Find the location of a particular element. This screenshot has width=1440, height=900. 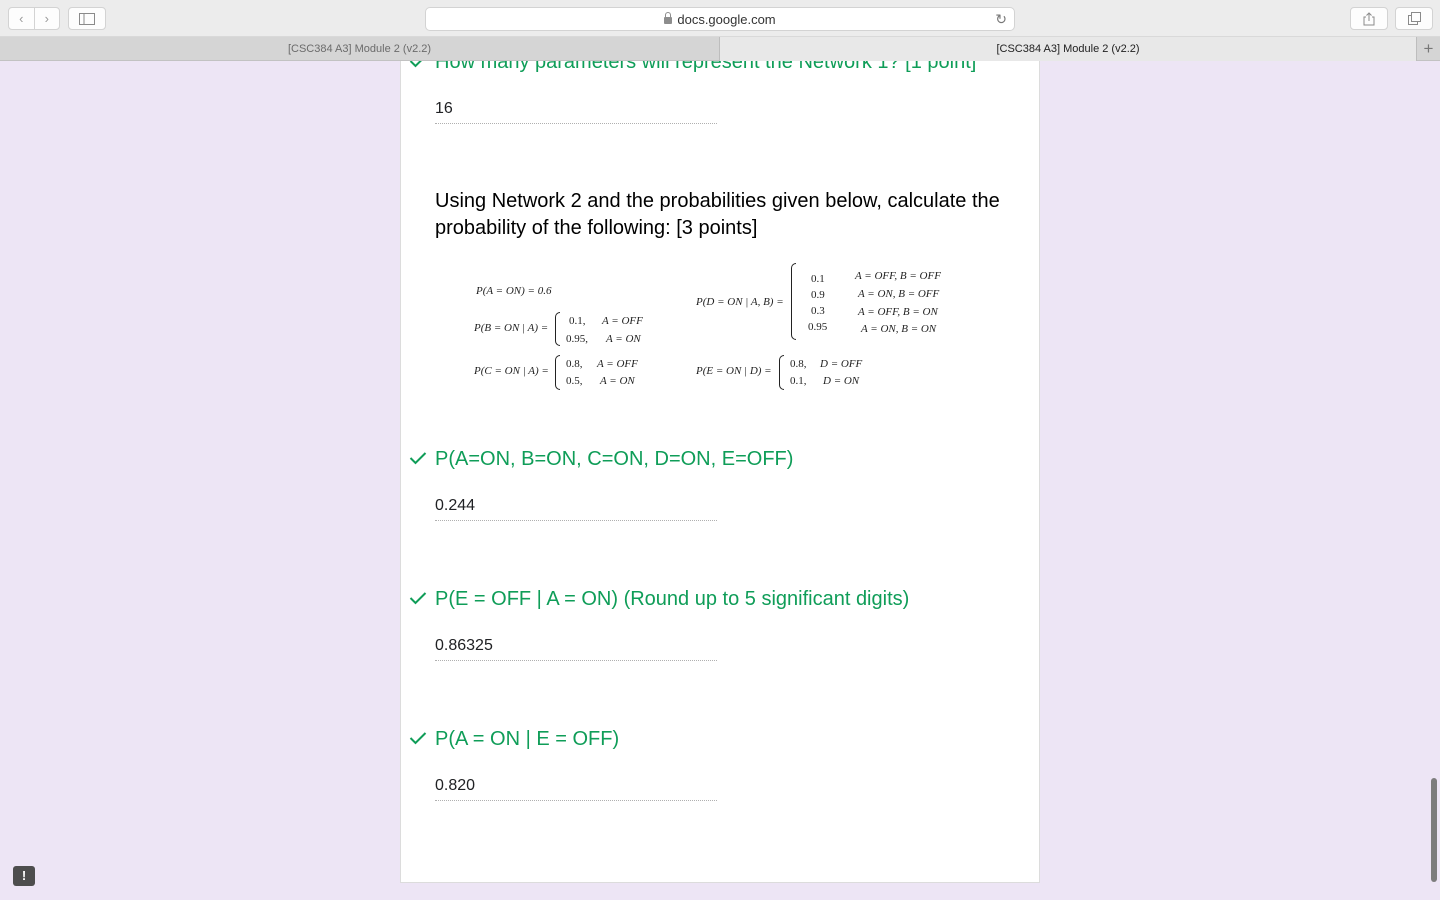

formula-pb-brace is located at coordinates (557, 329).